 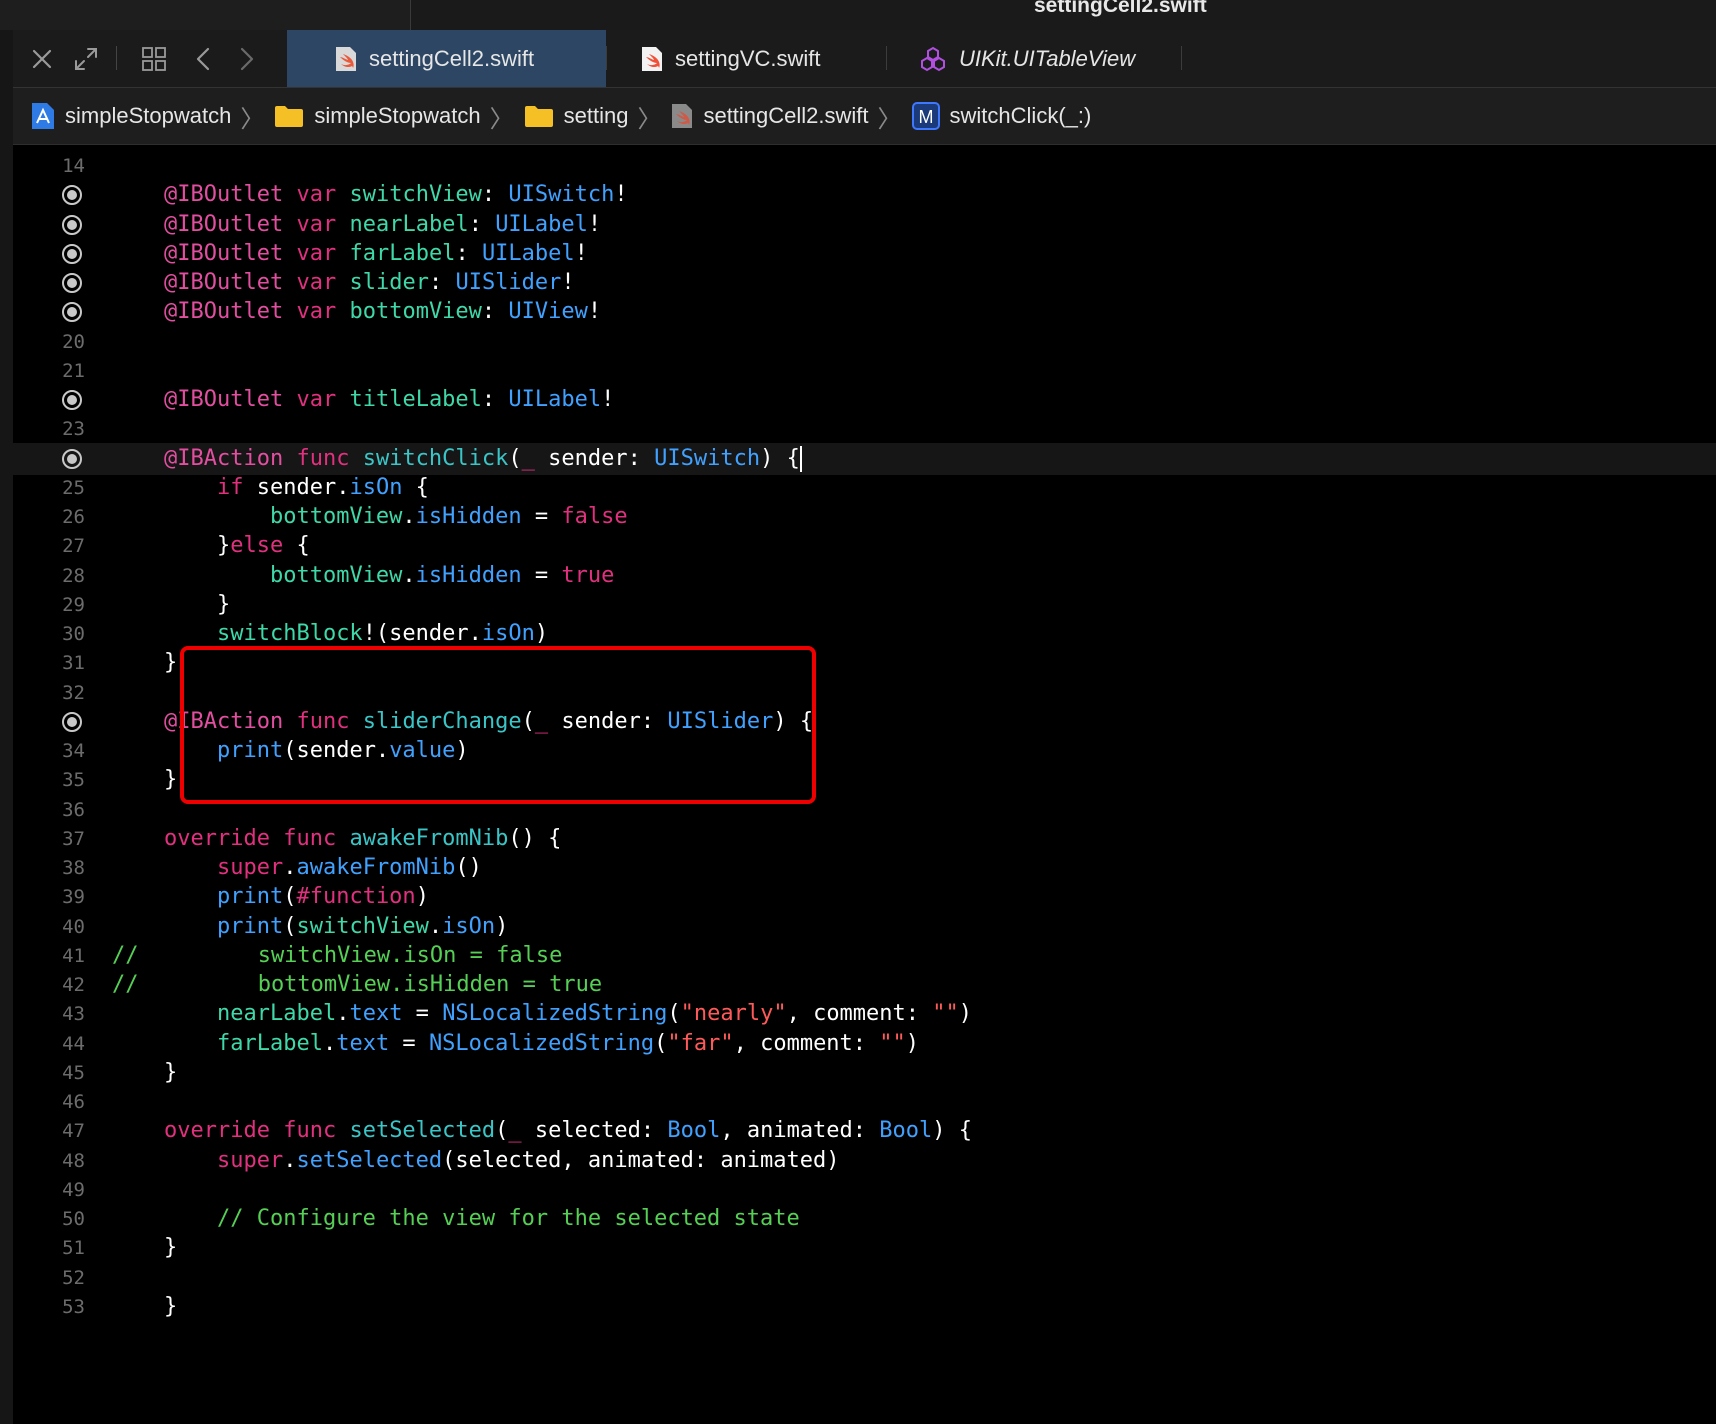 I want to click on code-line: 20, so click(x=864, y=342).